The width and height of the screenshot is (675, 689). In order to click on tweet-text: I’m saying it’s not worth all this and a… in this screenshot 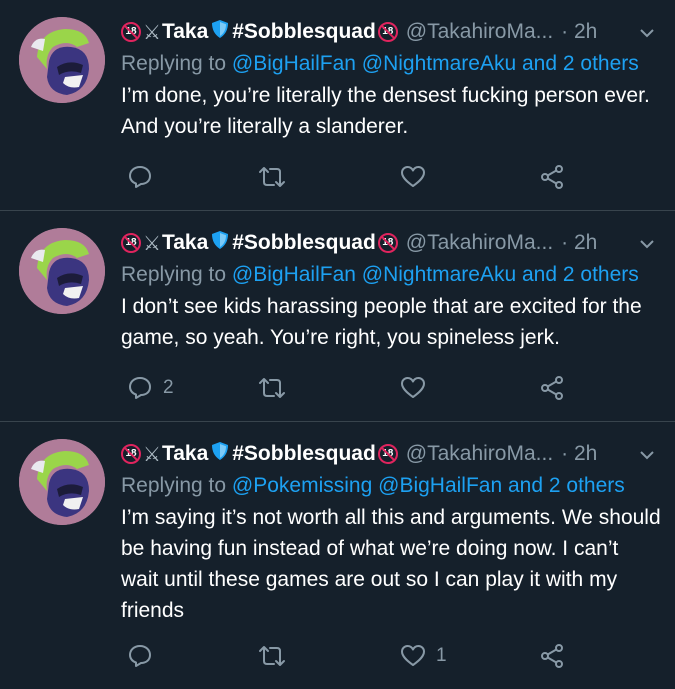, I will do `click(394, 564)`.